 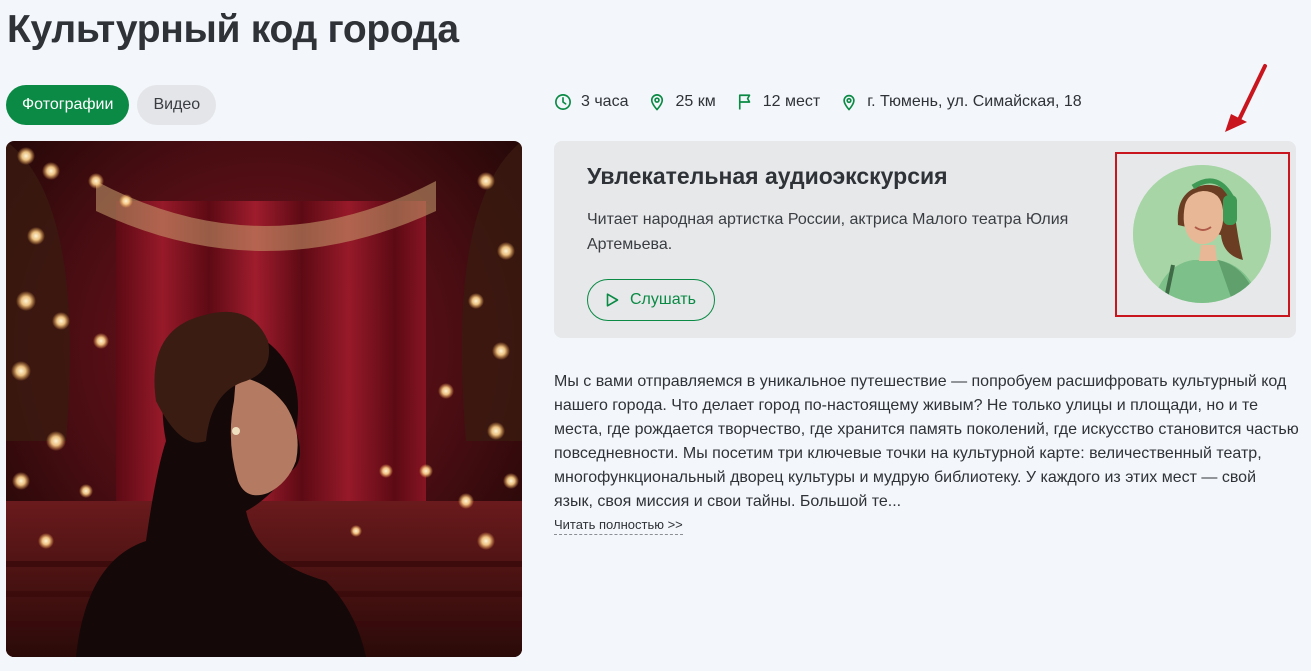 I want to click on page-title: Культурный код города, so click(x=233, y=29).